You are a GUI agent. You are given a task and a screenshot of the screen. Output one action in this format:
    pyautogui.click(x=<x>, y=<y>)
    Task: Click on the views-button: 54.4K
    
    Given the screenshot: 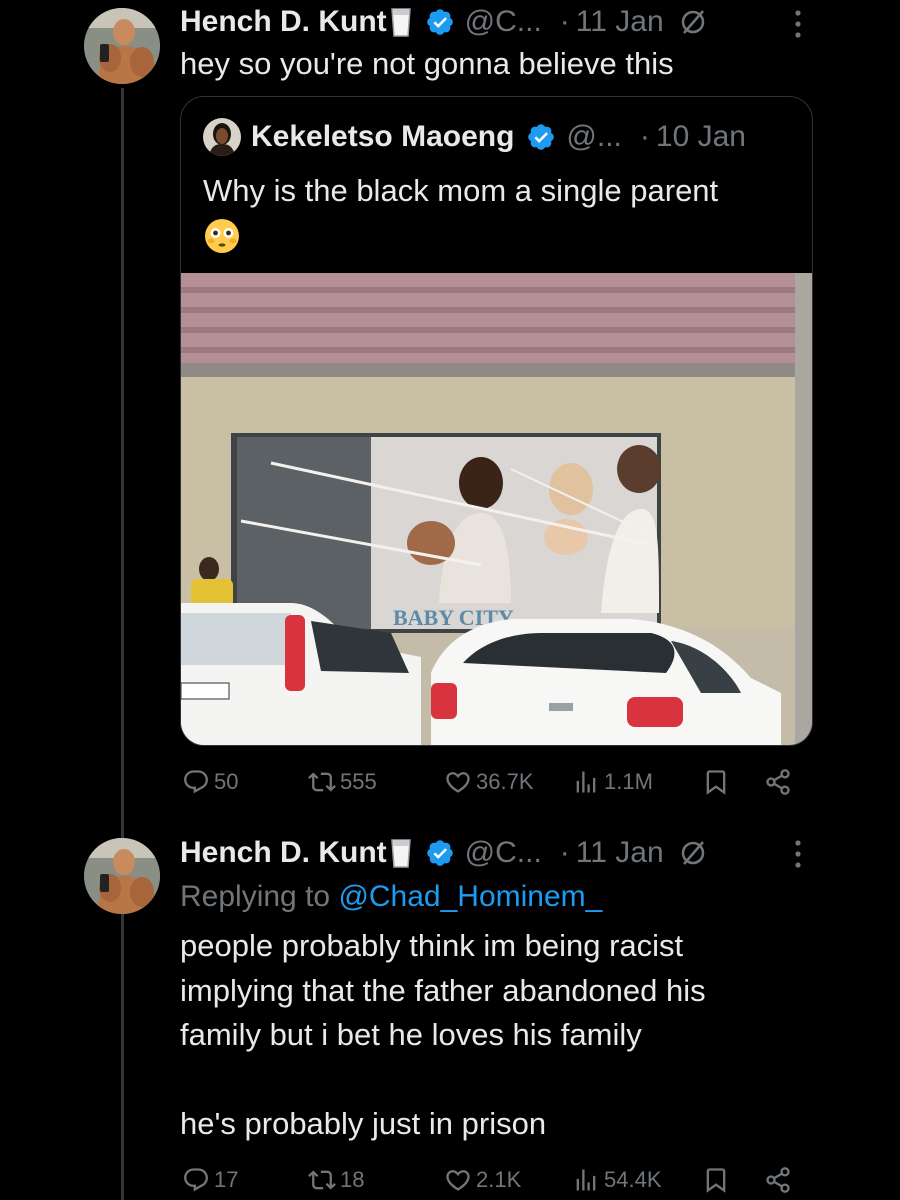 What is the action you would take?
    pyautogui.click(x=617, y=1180)
    